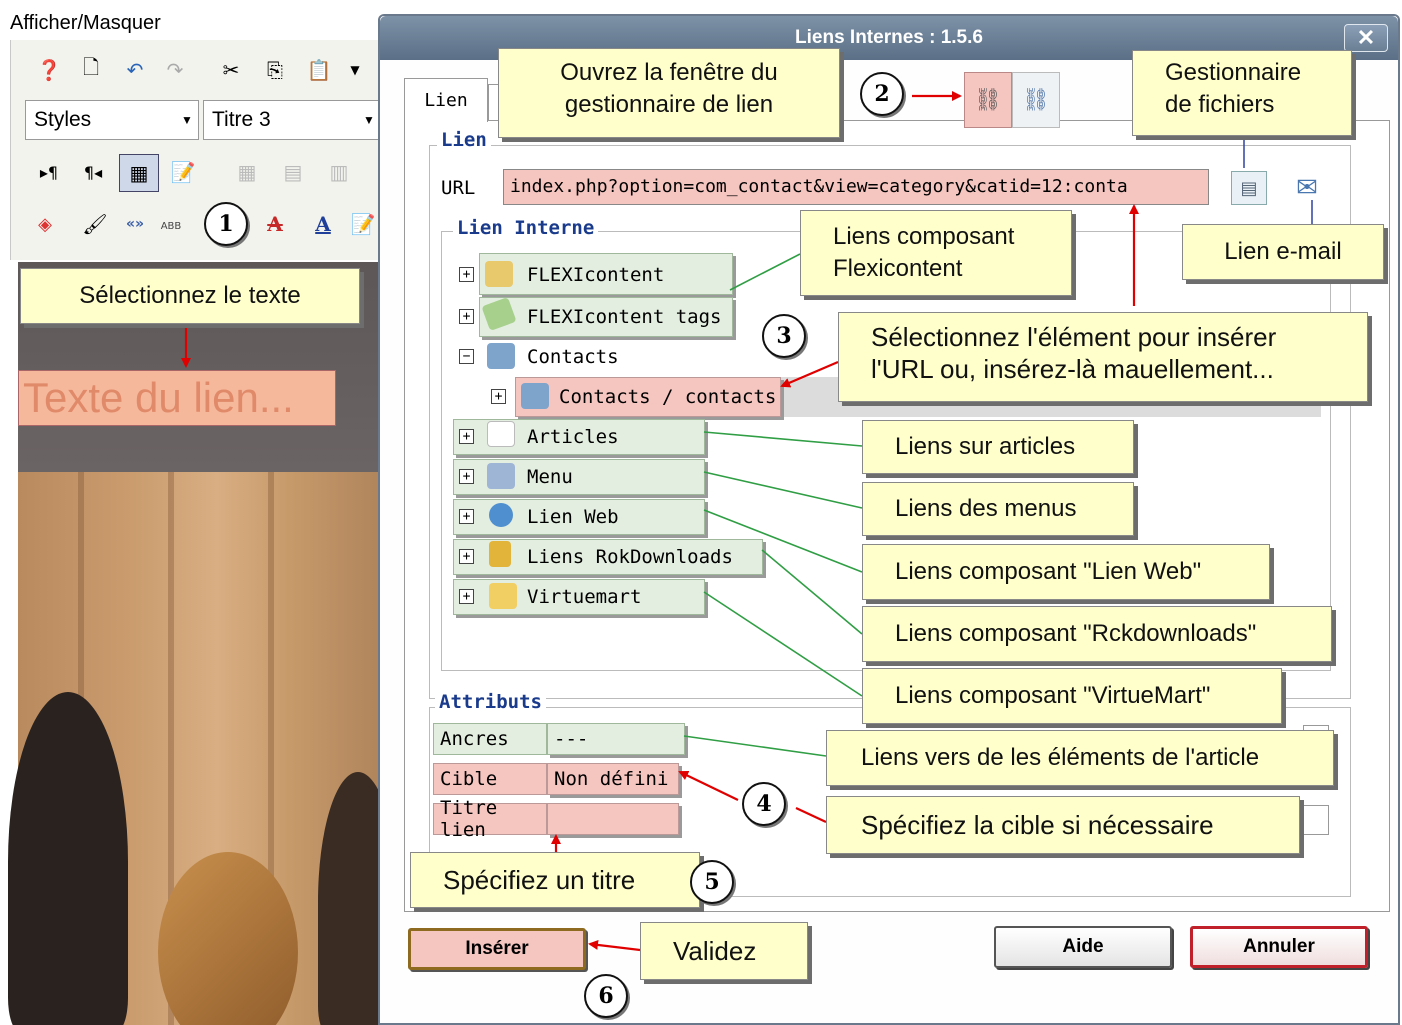  I want to click on callout-weblink: Liens composant "Lien Web", so click(1066, 572).